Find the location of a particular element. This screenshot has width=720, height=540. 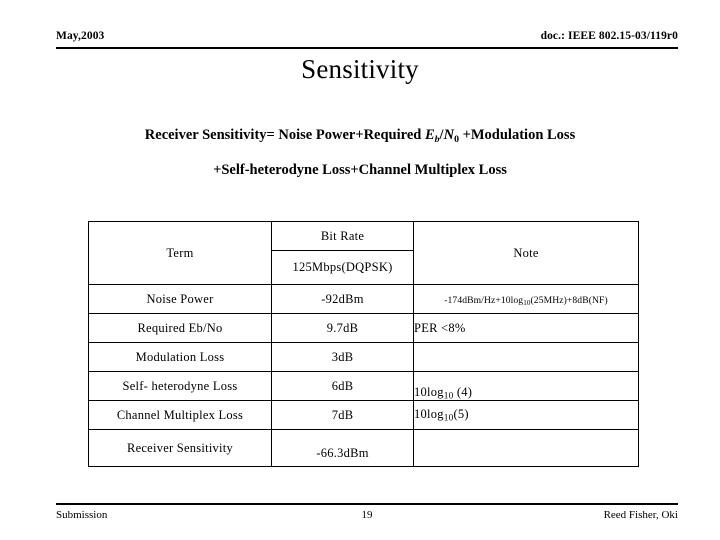

column-header-term: Term is located at coordinates (180, 253).